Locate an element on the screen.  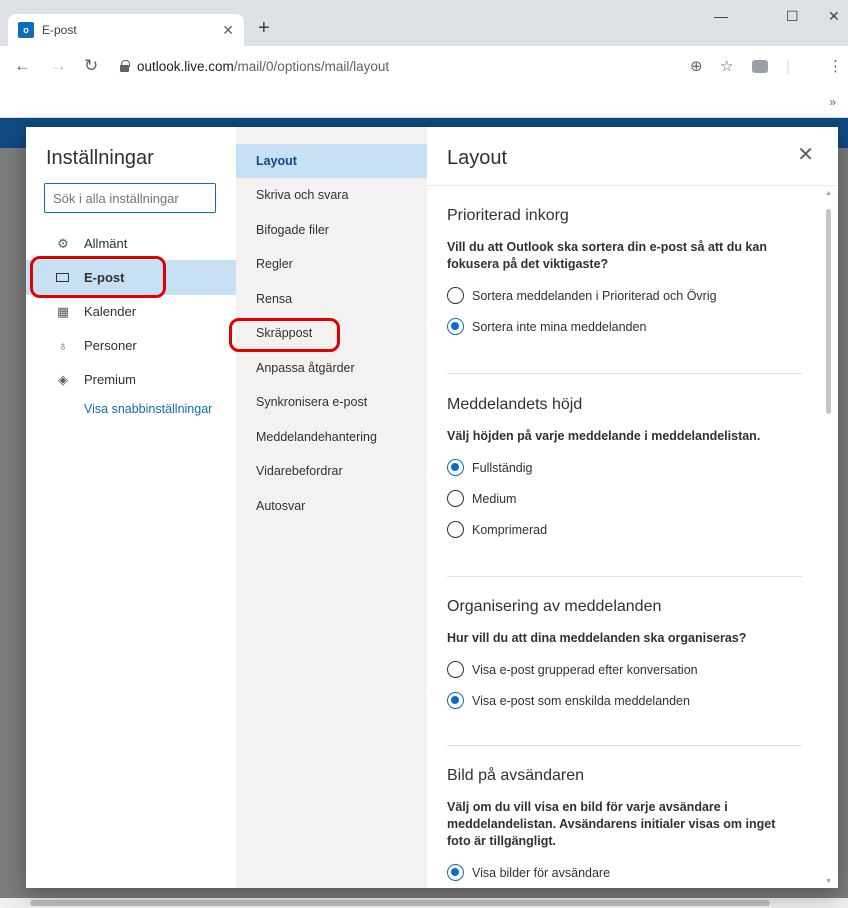
outlook-favicon-icon: o is located at coordinates (26, 30).